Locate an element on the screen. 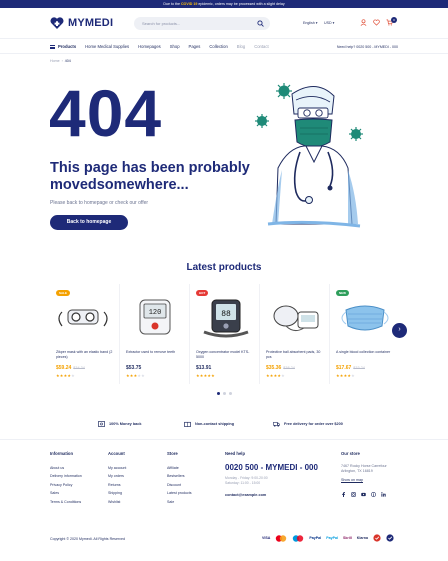 The image size is (448, 561). footer-link: Privacy Policy is located at coordinates (66, 485).